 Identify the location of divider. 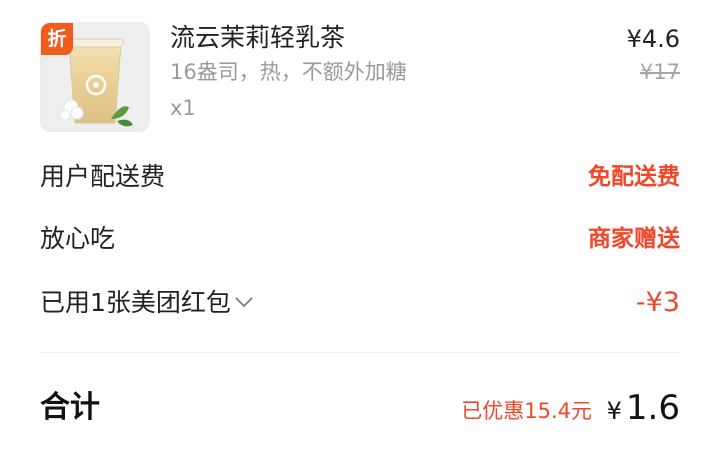
(360, 352).